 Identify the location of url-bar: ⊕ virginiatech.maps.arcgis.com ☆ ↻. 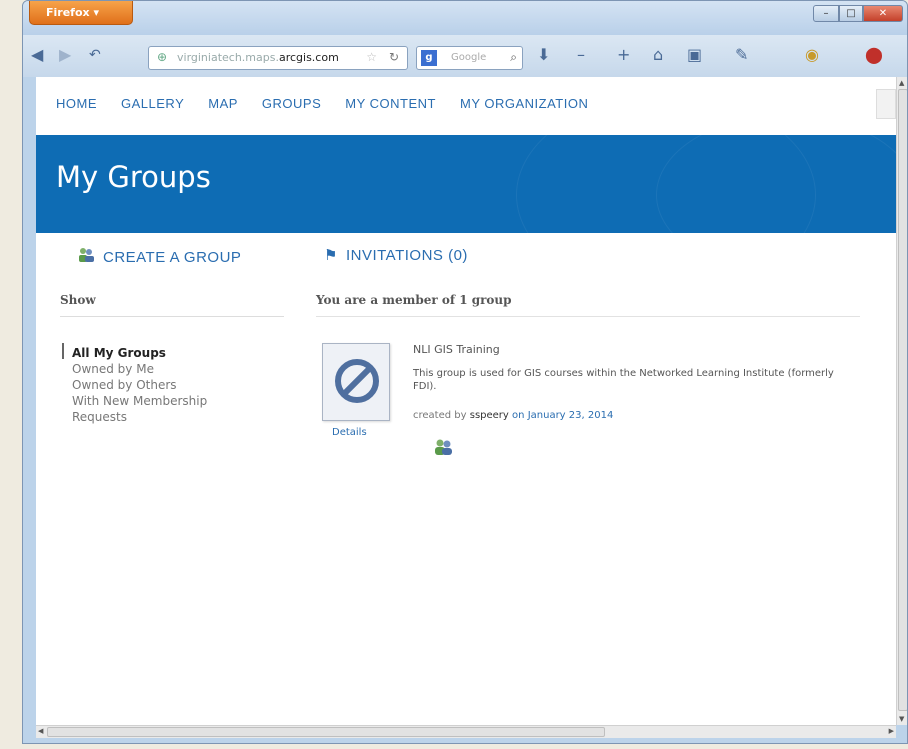
(278, 58).